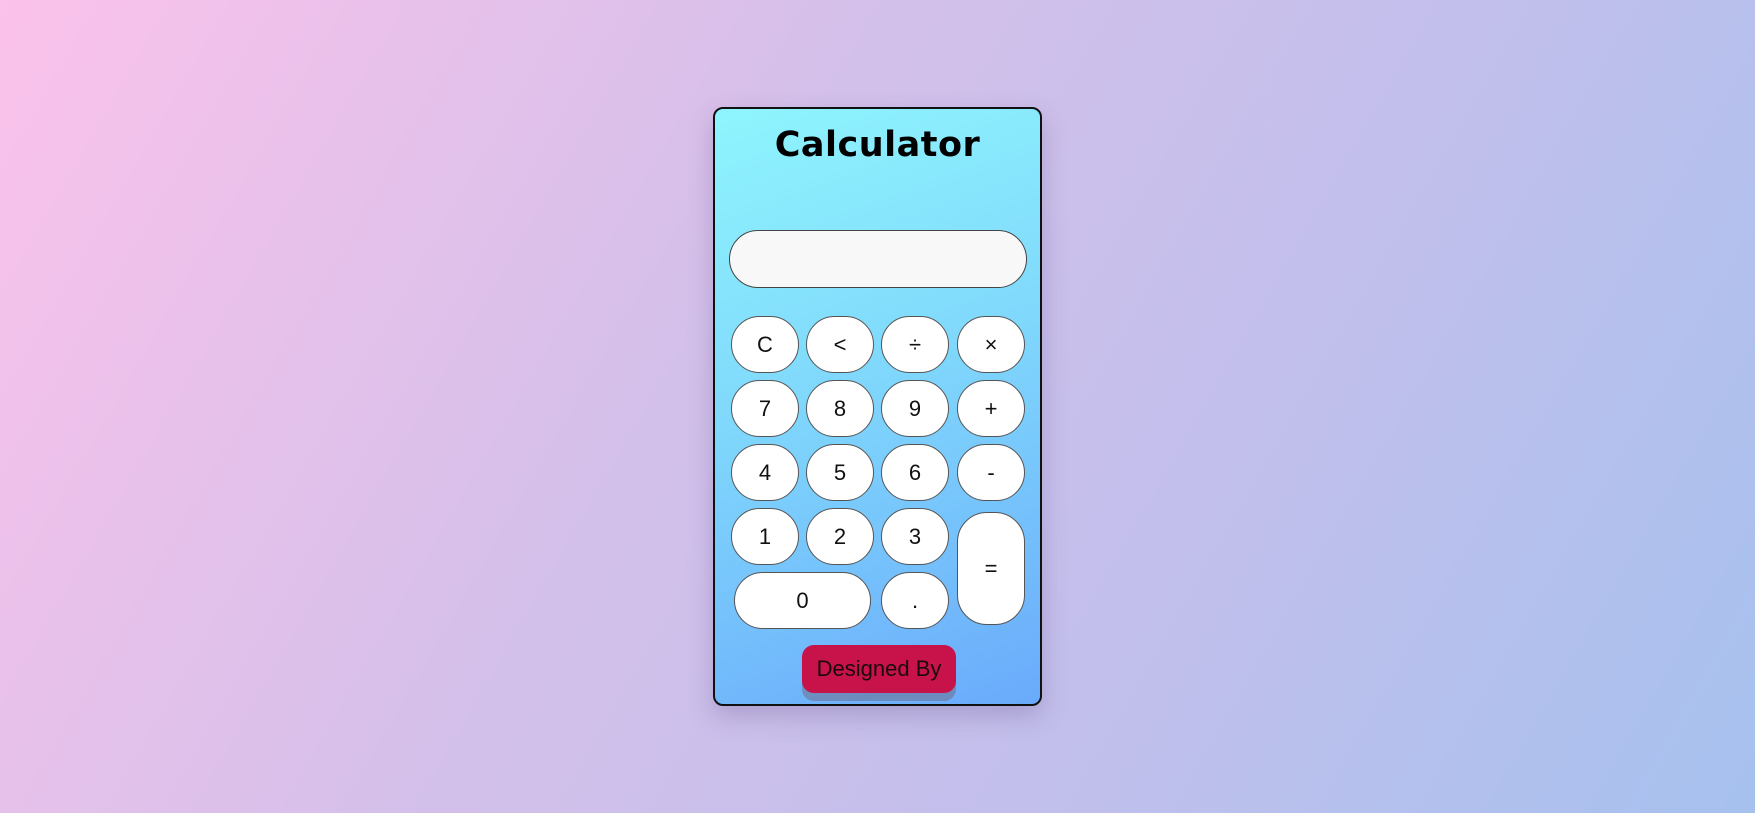 This screenshot has width=1755, height=813. What do you see at coordinates (915, 600) in the screenshot?
I see `decimal-button: .` at bounding box center [915, 600].